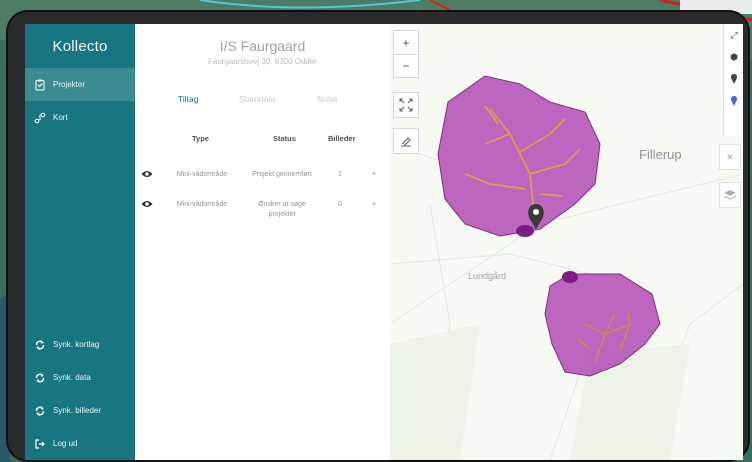 This screenshot has width=752, height=462. What do you see at coordinates (188, 99) in the screenshot?
I see `tab-tiltag: Tiltag` at bounding box center [188, 99].